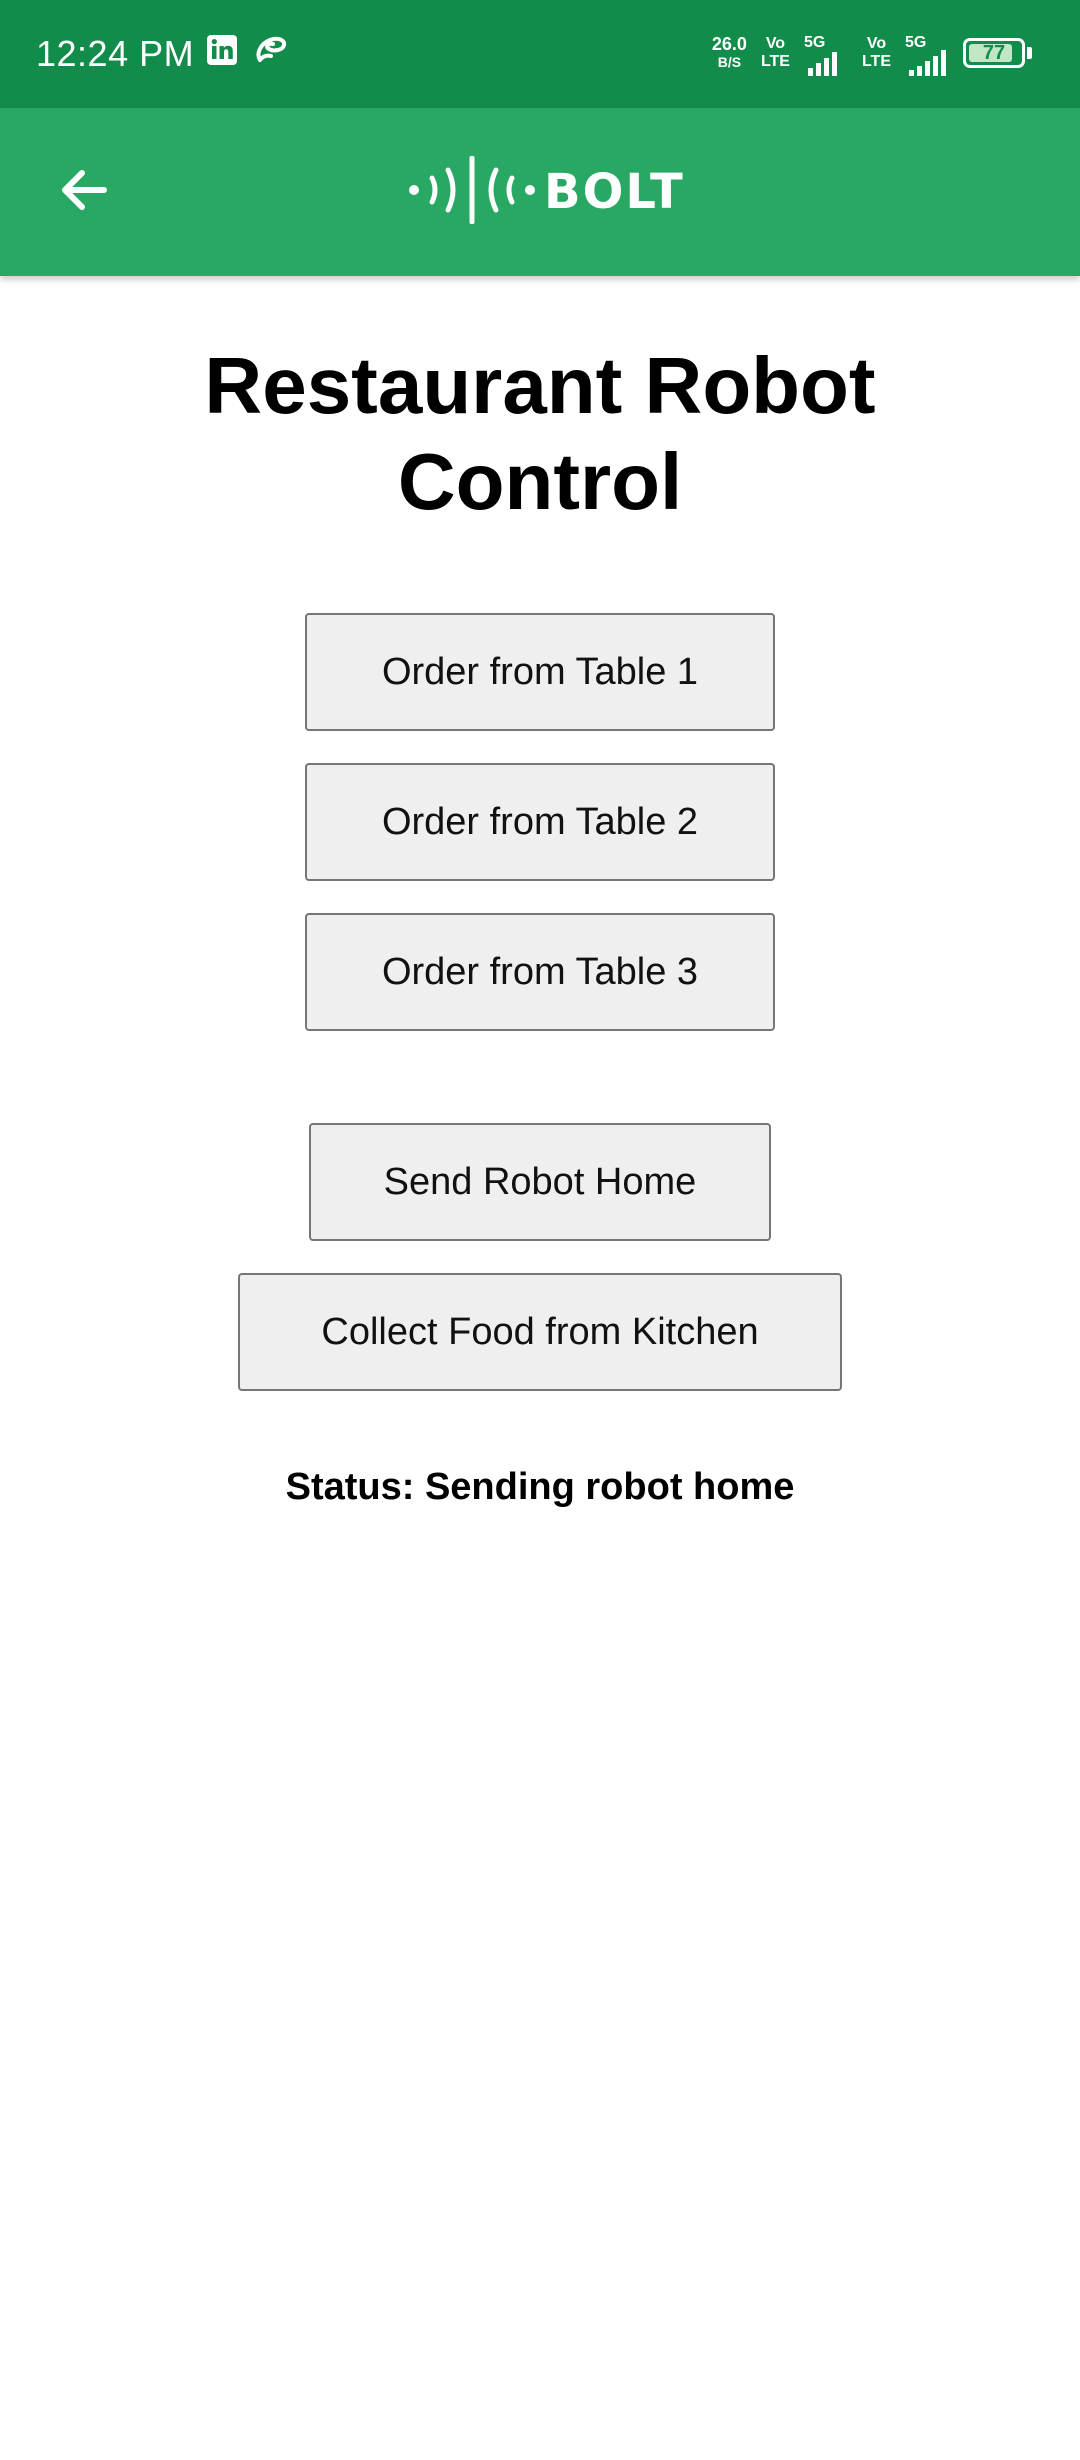  What do you see at coordinates (540, 1182) in the screenshot?
I see `send-robot-home-button: Send Robot Home` at bounding box center [540, 1182].